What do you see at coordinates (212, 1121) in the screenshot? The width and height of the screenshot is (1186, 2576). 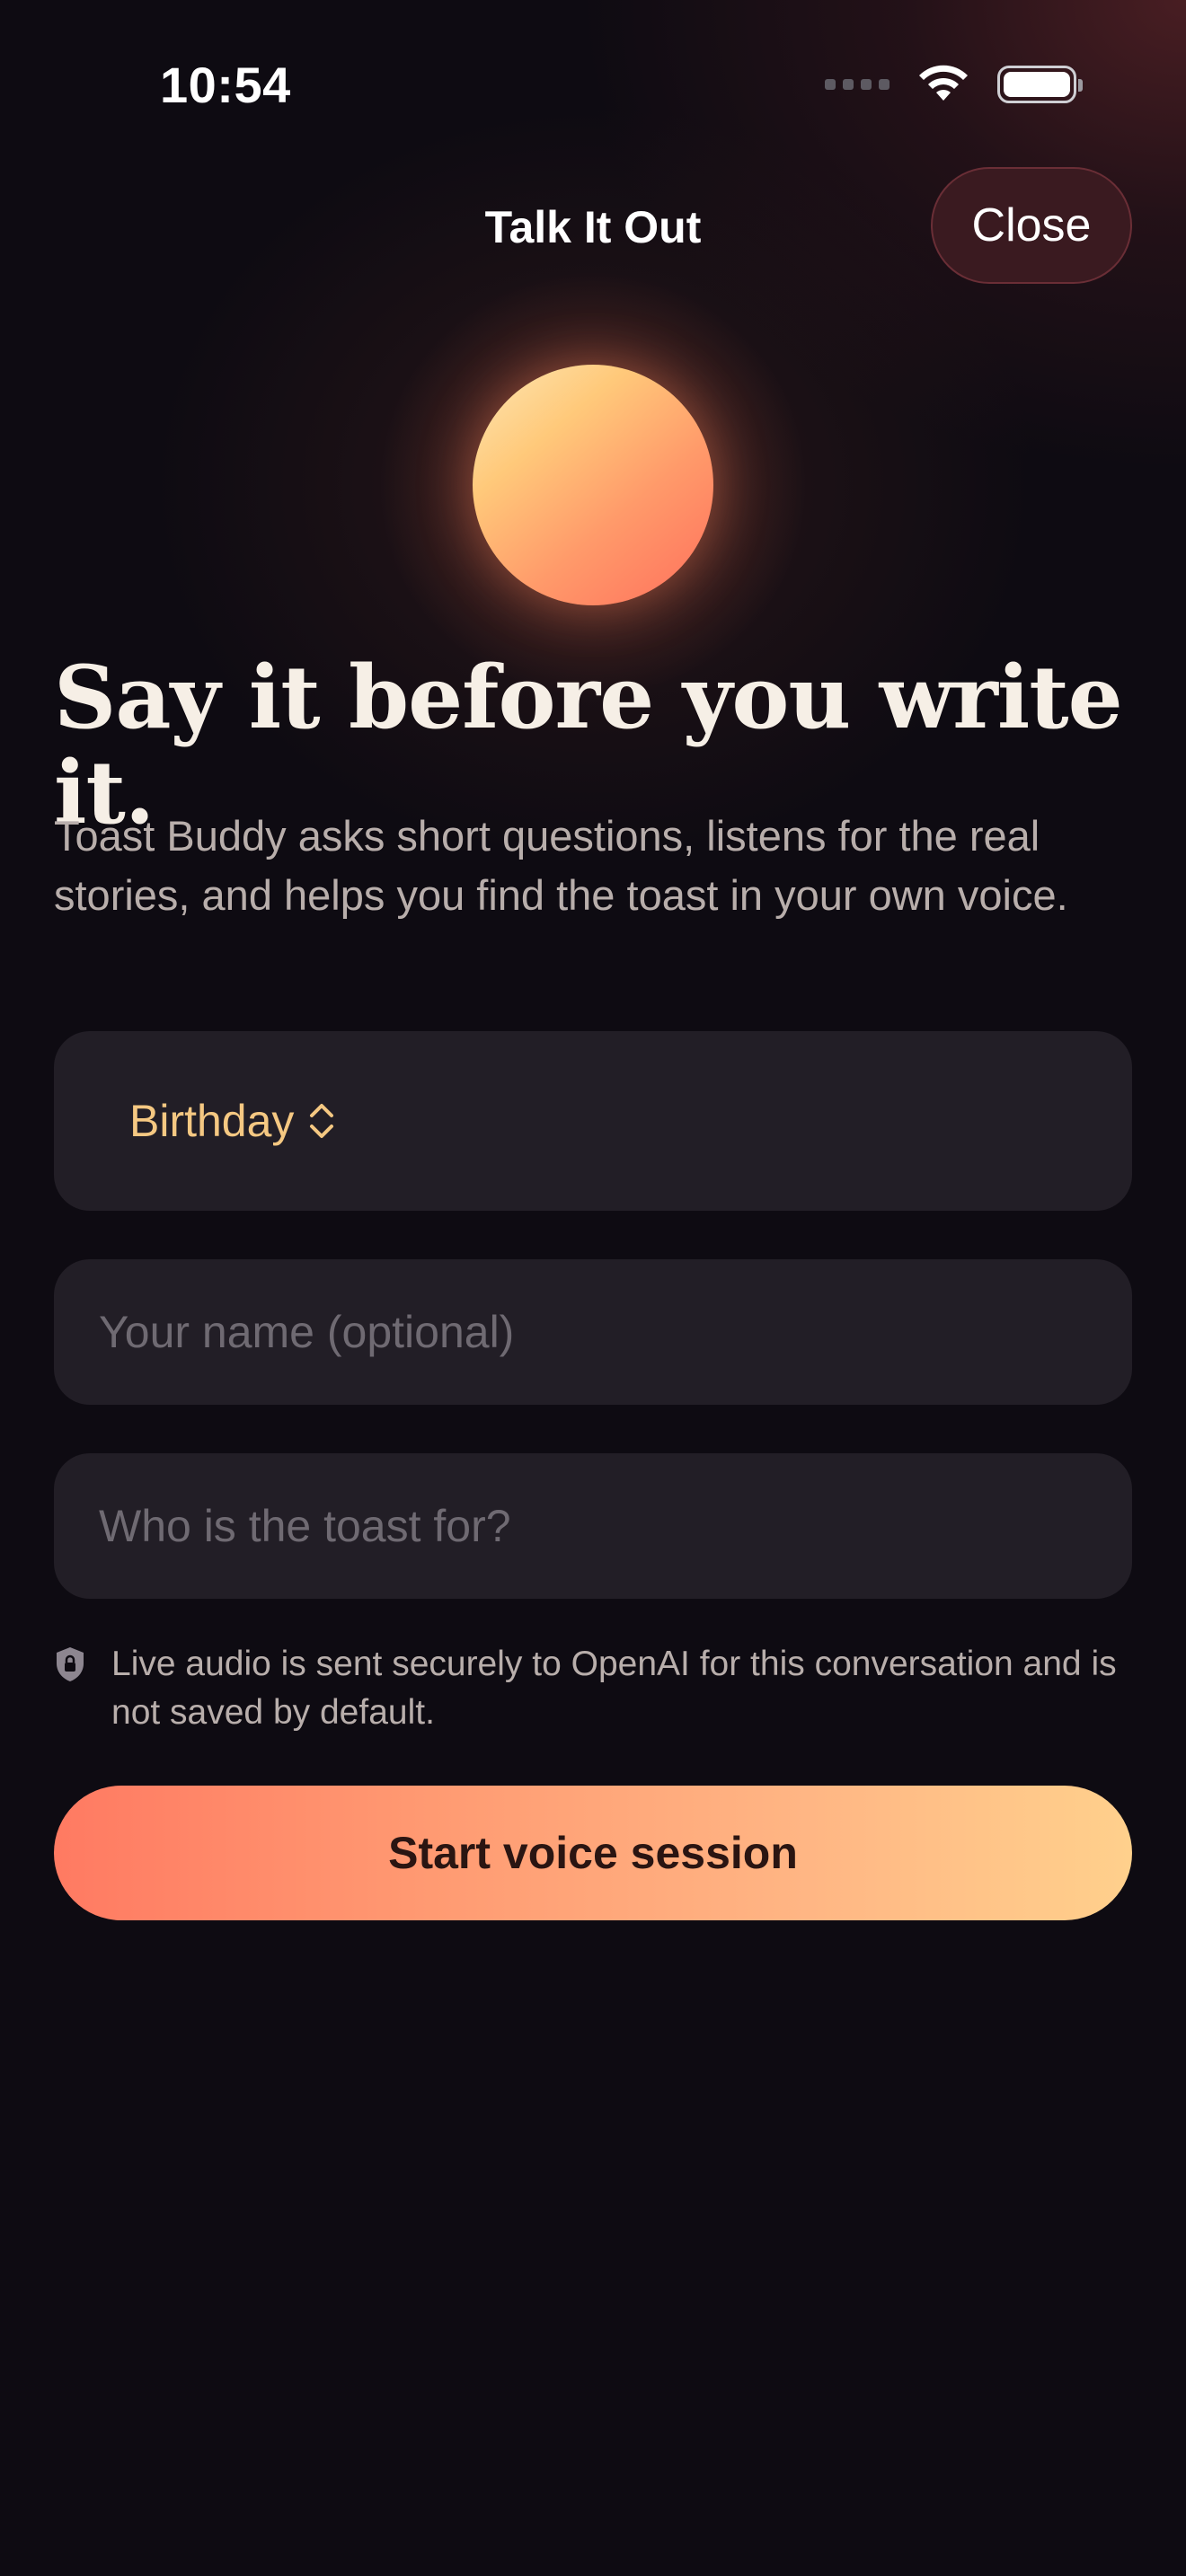 I see `occasion-selected-value: Birthday` at bounding box center [212, 1121].